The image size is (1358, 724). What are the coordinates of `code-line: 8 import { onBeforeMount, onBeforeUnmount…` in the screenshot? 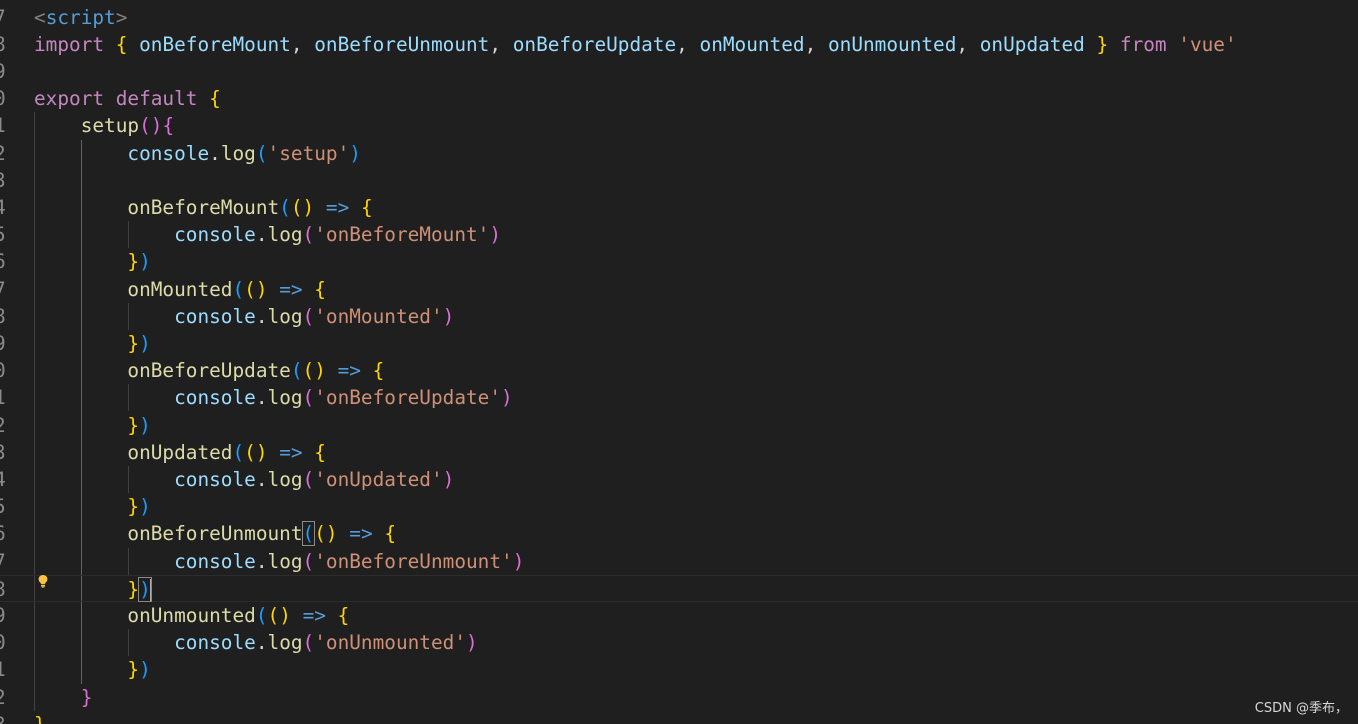 It's located at (679, 44).